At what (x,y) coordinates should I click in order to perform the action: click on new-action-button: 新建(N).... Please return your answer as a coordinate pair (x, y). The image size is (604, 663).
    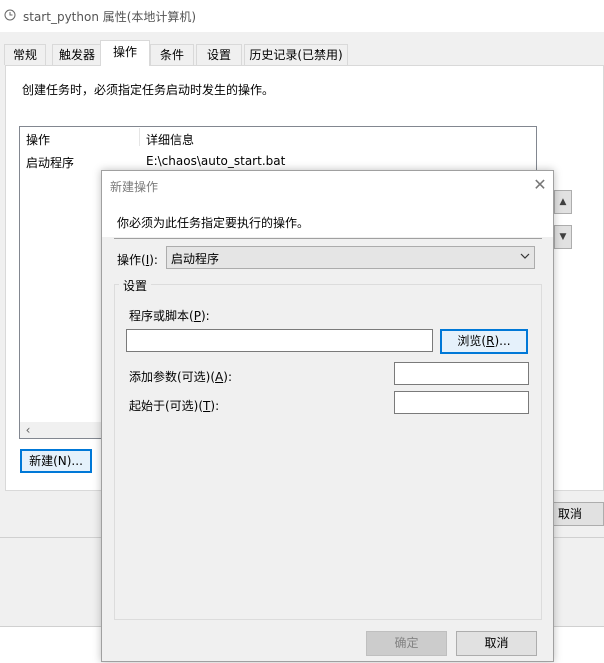
    Looking at the image, I should click on (56, 461).